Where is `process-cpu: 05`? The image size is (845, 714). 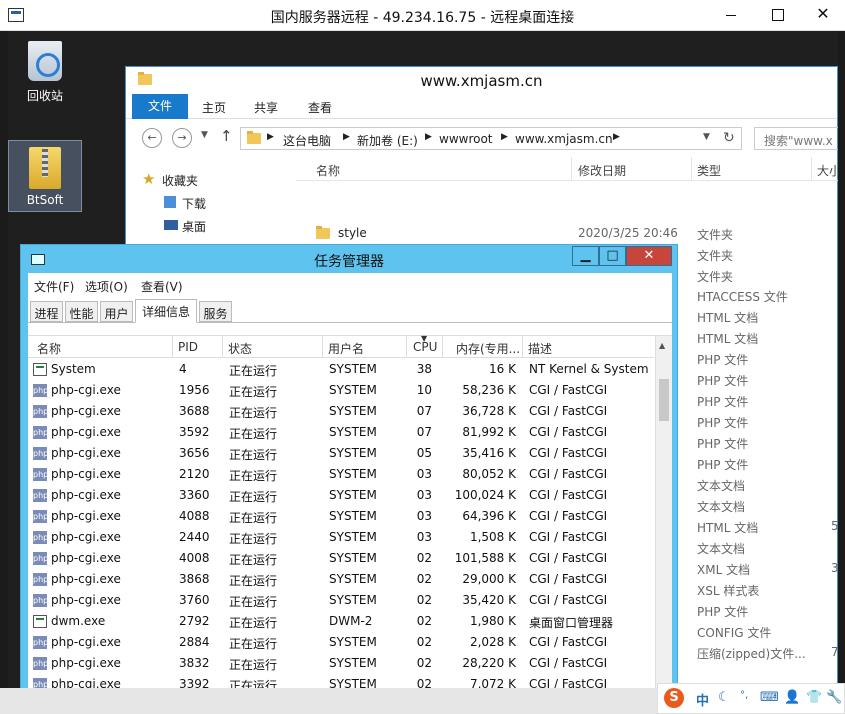
process-cpu: 05 is located at coordinates (424, 453).